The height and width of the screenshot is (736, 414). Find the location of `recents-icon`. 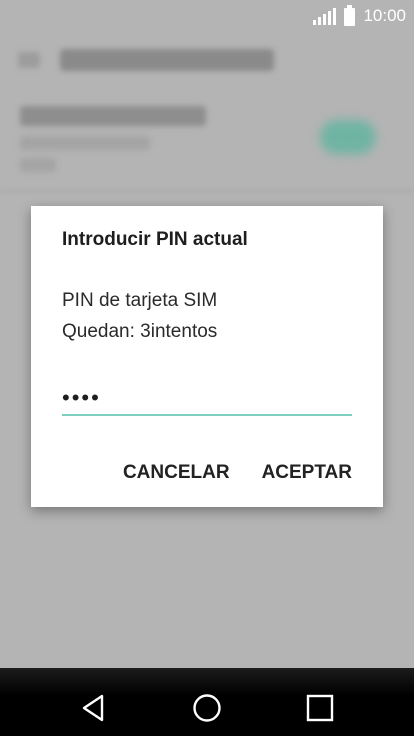

recents-icon is located at coordinates (320, 708).